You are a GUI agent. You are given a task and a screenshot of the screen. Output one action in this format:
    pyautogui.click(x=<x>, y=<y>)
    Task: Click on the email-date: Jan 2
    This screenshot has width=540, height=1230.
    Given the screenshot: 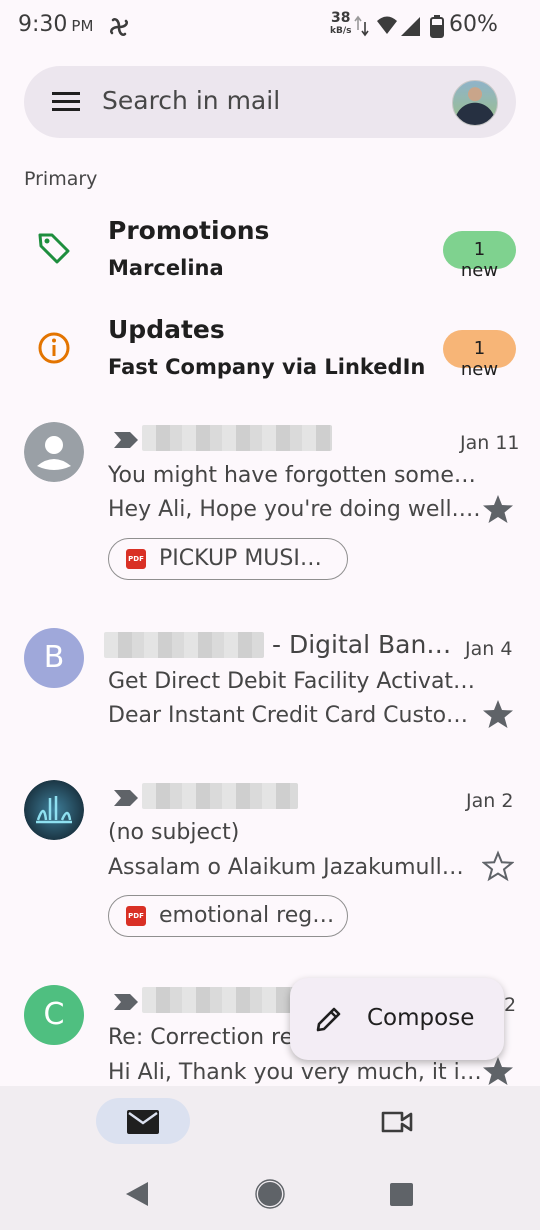 What is the action you would take?
    pyautogui.click(x=490, y=801)
    